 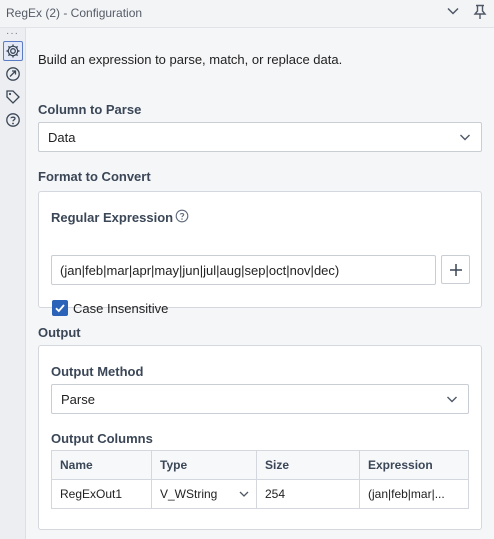 What do you see at coordinates (59, 332) in the screenshot?
I see `output-label: Output` at bounding box center [59, 332].